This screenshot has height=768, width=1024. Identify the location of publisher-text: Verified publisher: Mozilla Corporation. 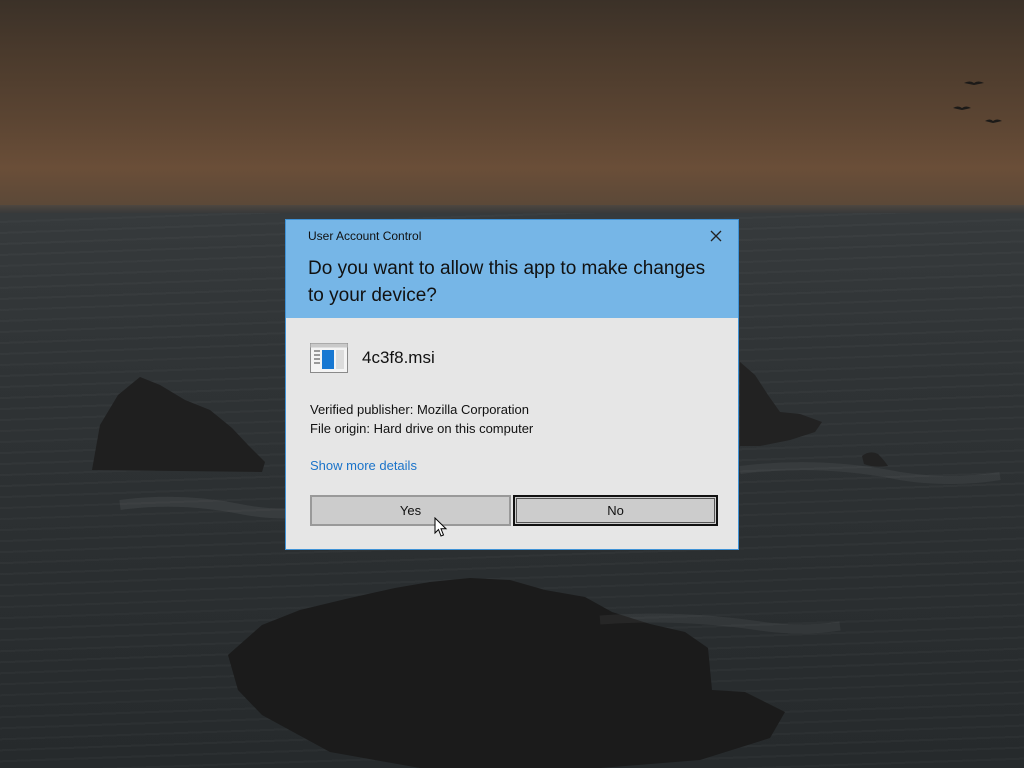
(419, 409).